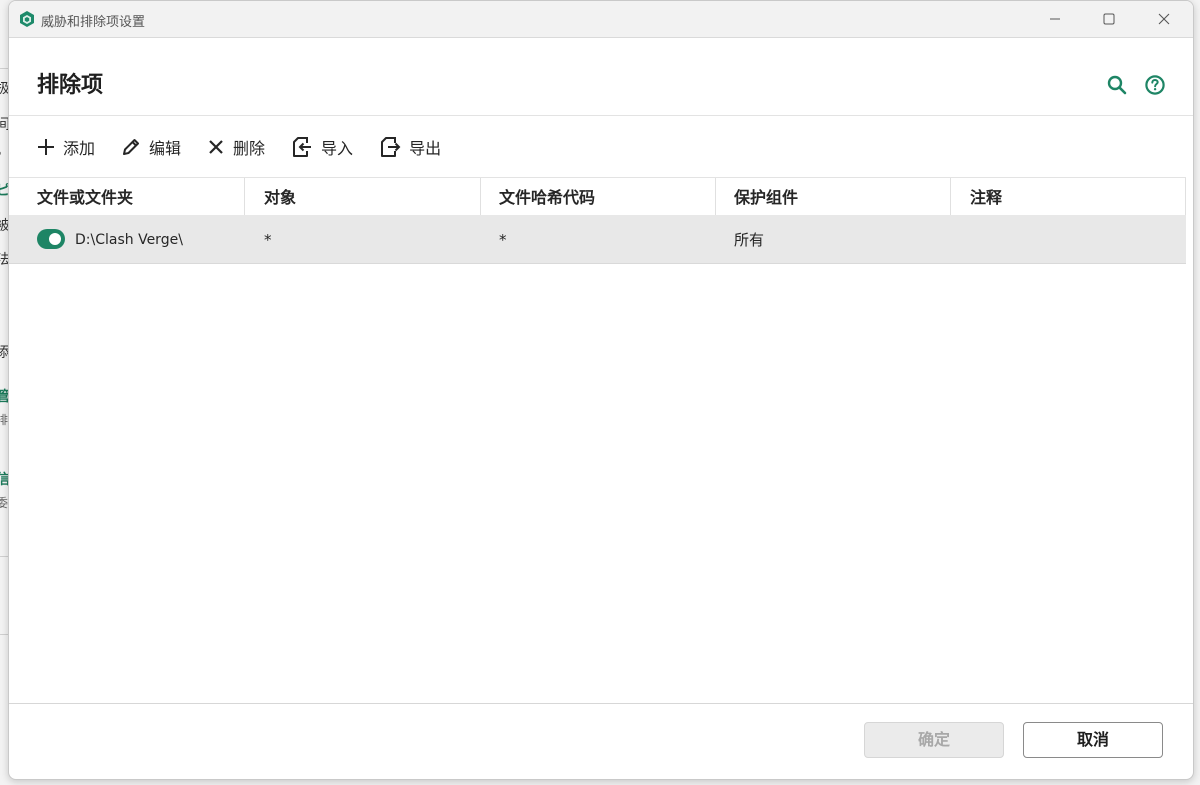 Image resolution: width=1200 pixels, height=785 pixels. I want to click on column-header-file-hash: 文件哈希代码, so click(598, 196).